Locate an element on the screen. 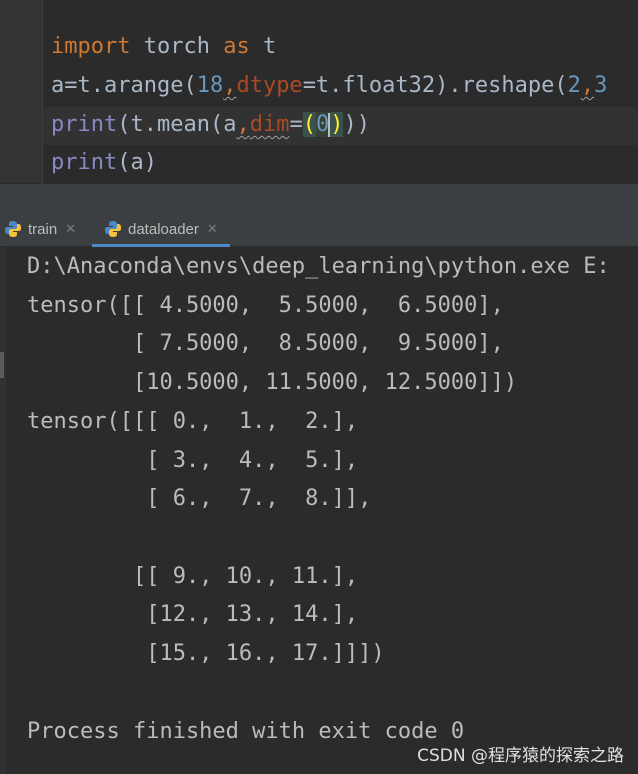 Image resolution: width=638 pixels, height=774 pixels. code-mean-call: (t.mean( is located at coordinates (170, 124).